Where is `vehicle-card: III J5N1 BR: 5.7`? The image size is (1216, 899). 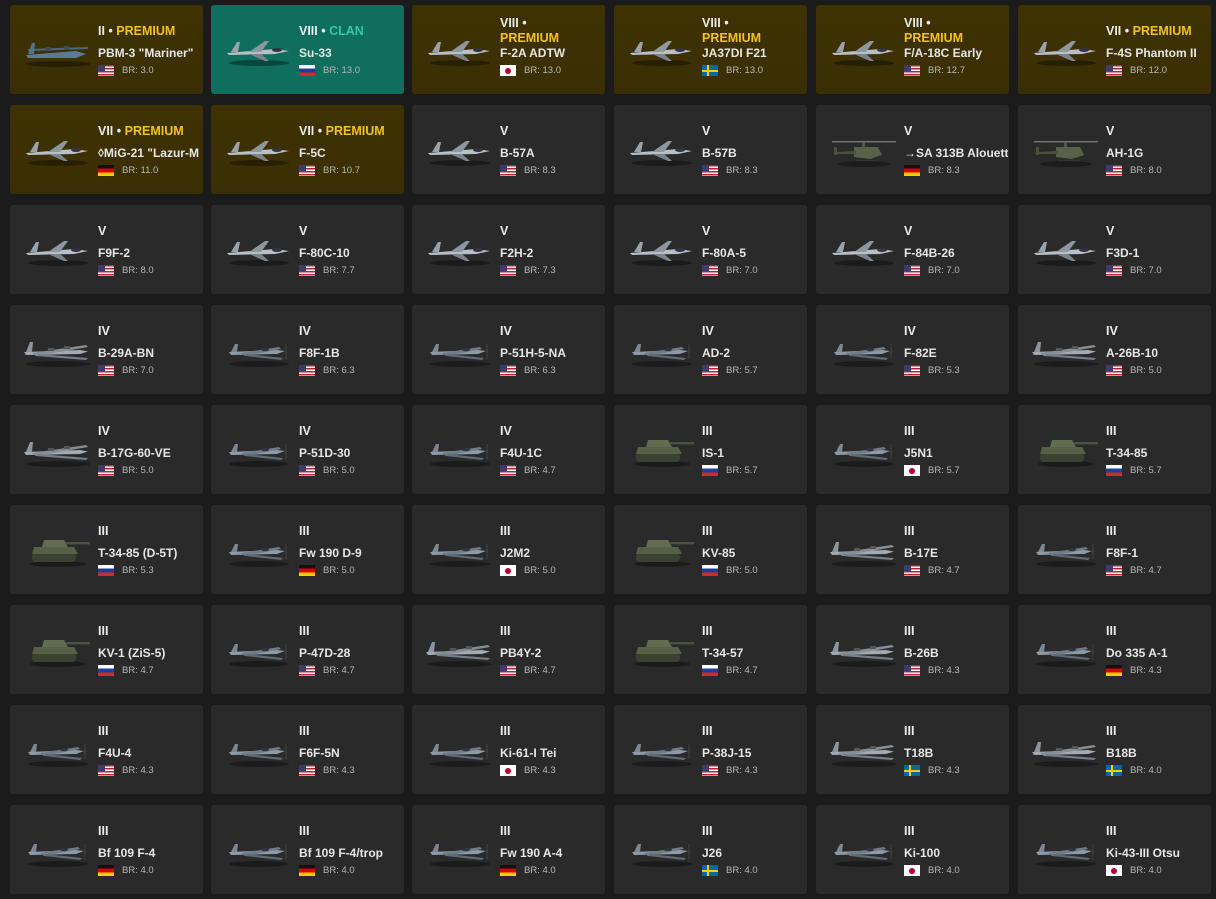 vehicle-card: III J5N1 BR: 5.7 is located at coordinates (912, 449).